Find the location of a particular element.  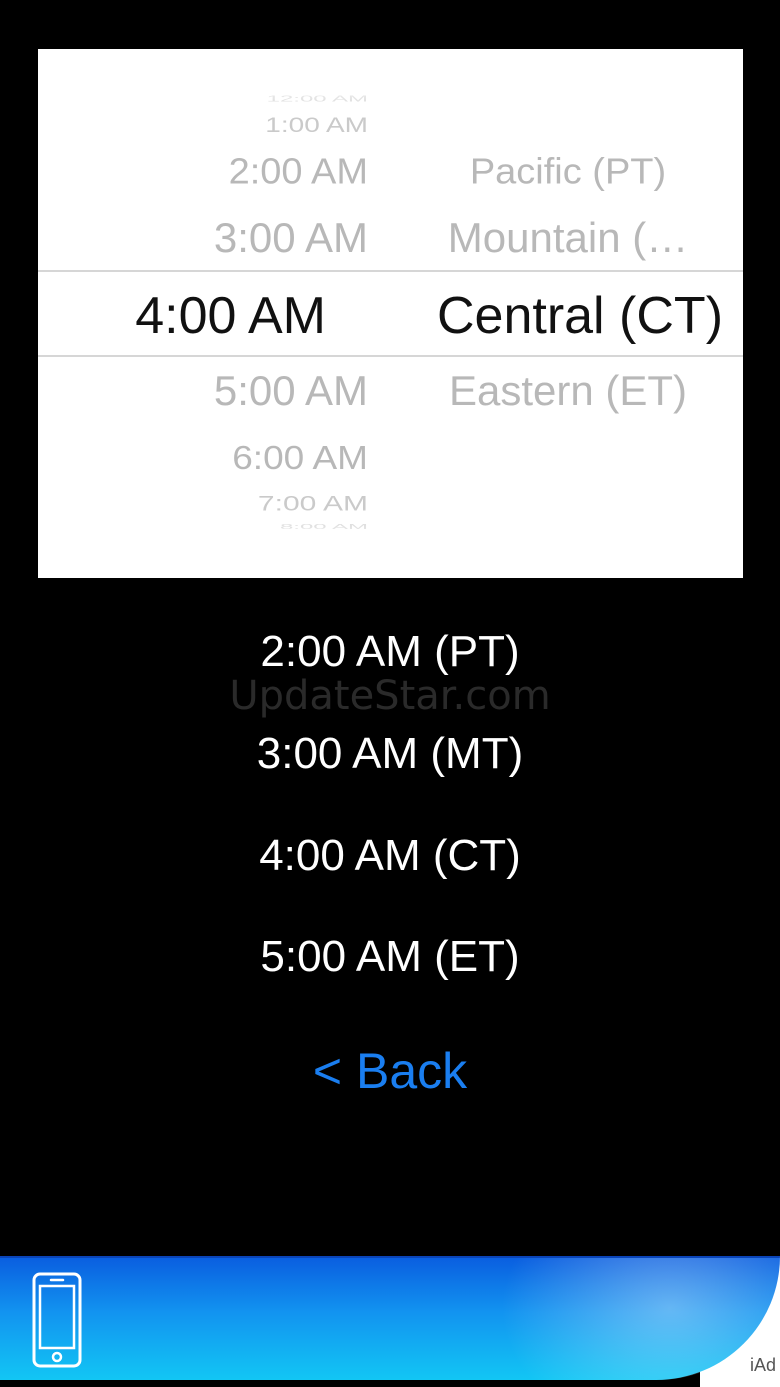

picker-fade-bottom is located at coordinates (390, 543).